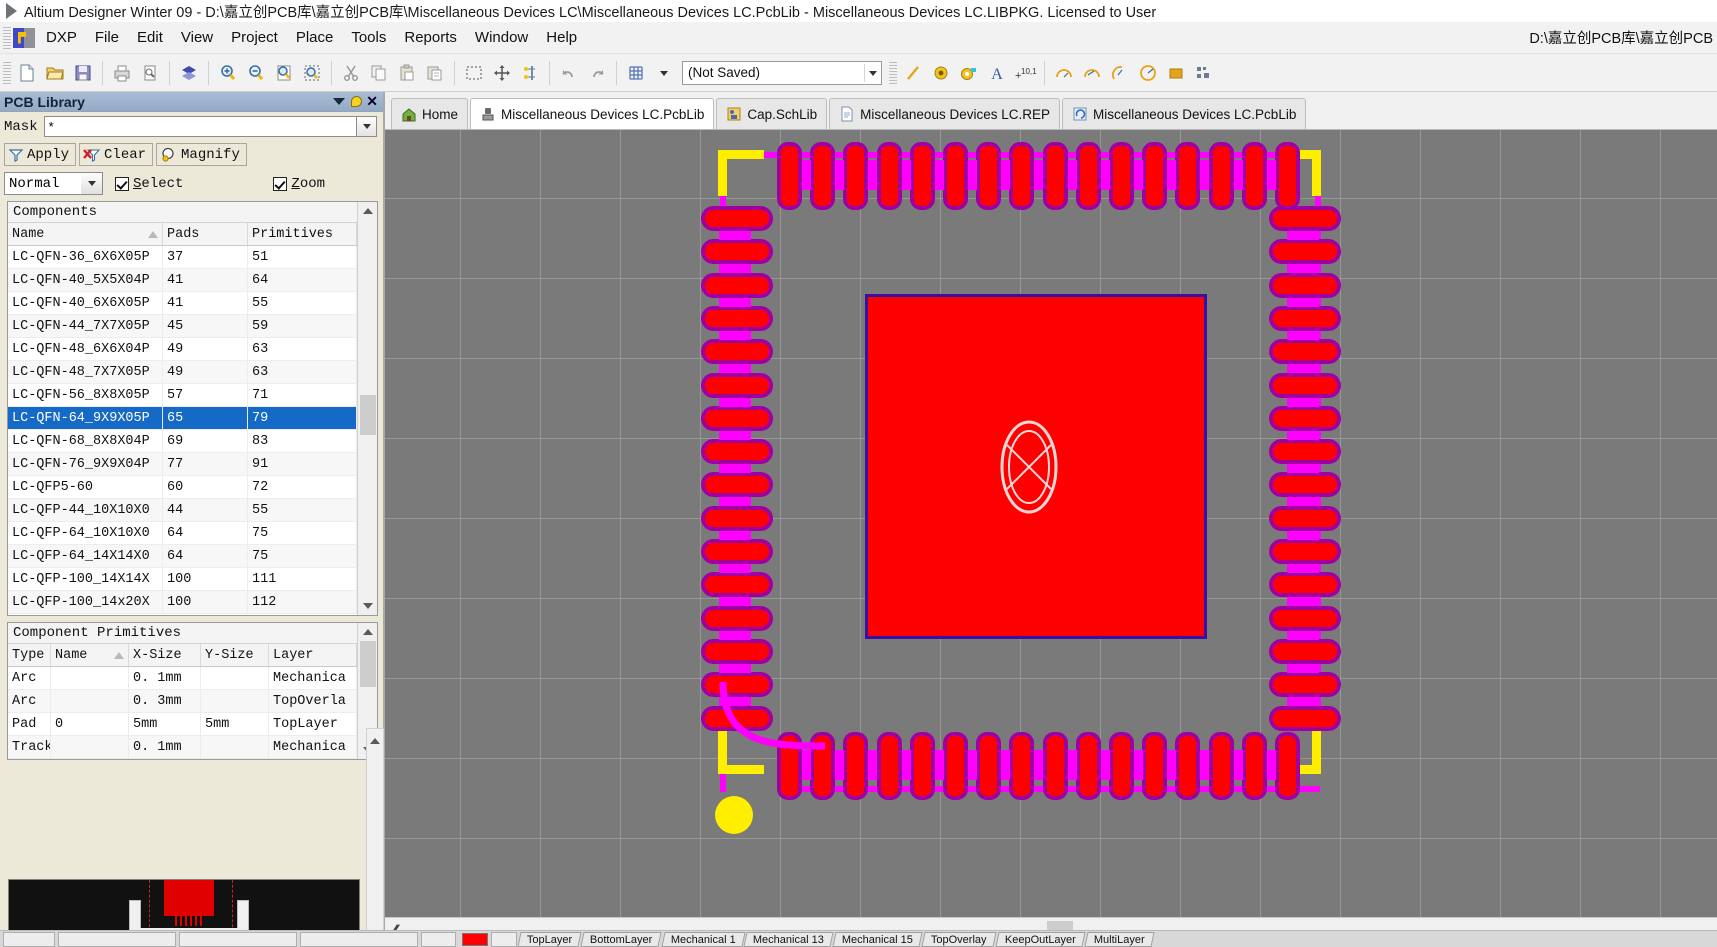  I want to click on print-preview-icon, so click(150, 73).